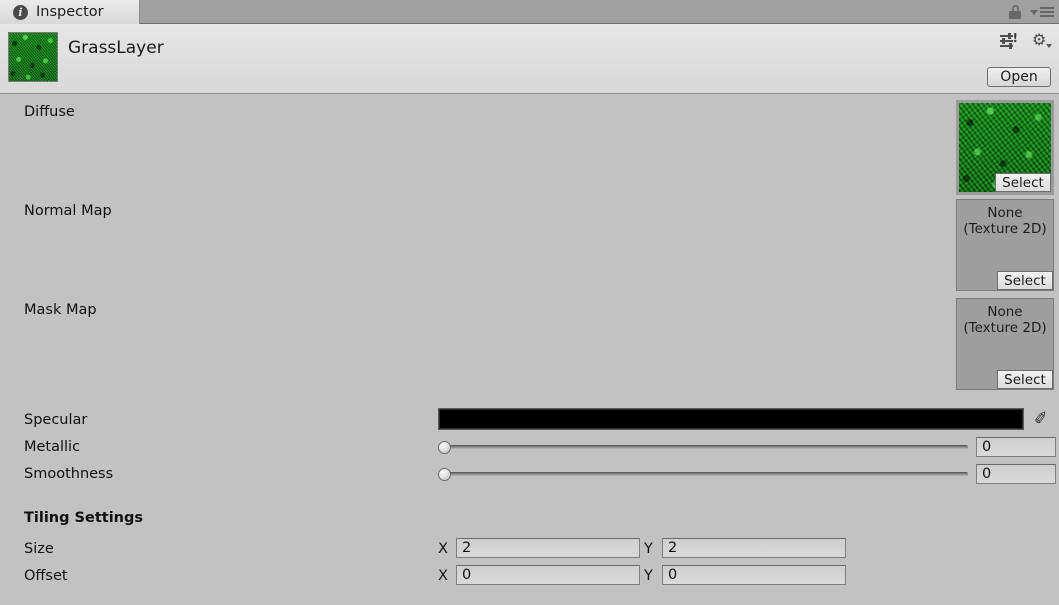 This screenshot has width=1059, height=605. Describe the element at coordinates (1042, 40) in the screenshot. I see `gear-icon: ⚙` at that location.